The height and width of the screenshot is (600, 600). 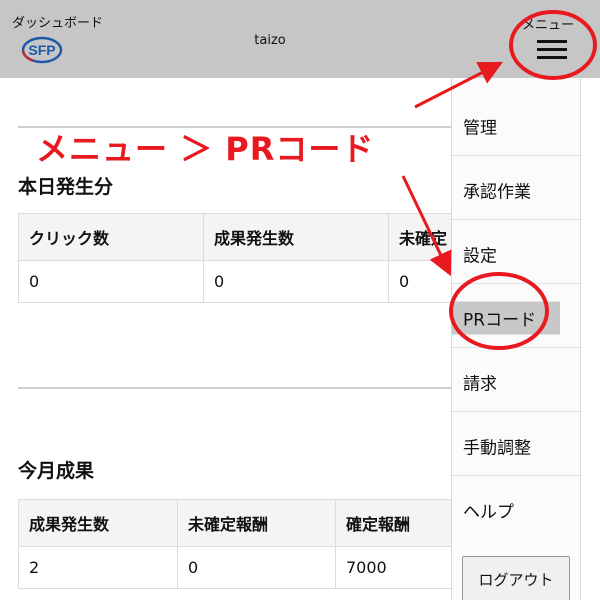 I want to click on menu-item-approval: 承認作業, so click(x=516, y=188).